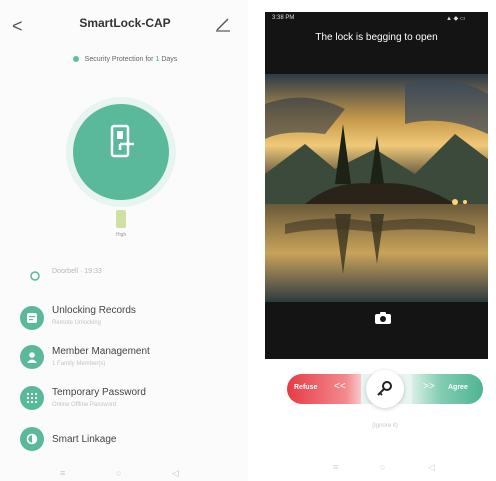  Describe the element at coordinates (385, 426) in the screenshot. I see `ignore-button: (Ignore it)` at that location.